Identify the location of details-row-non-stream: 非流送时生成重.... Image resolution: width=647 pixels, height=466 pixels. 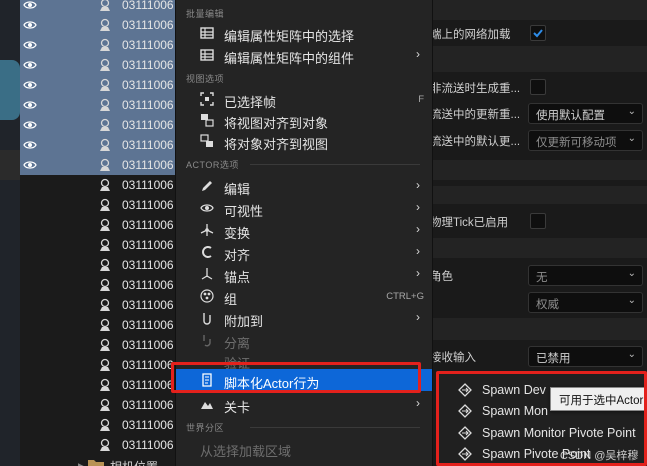
(538, 87).